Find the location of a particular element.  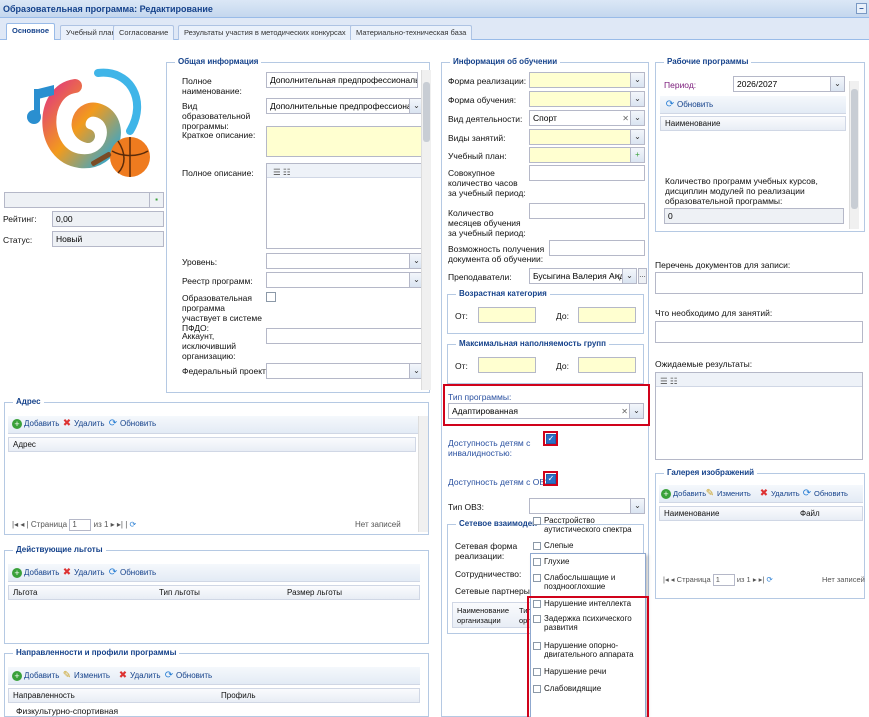

ovz-type-select: ⌄ is located at coordinates (587, 506).